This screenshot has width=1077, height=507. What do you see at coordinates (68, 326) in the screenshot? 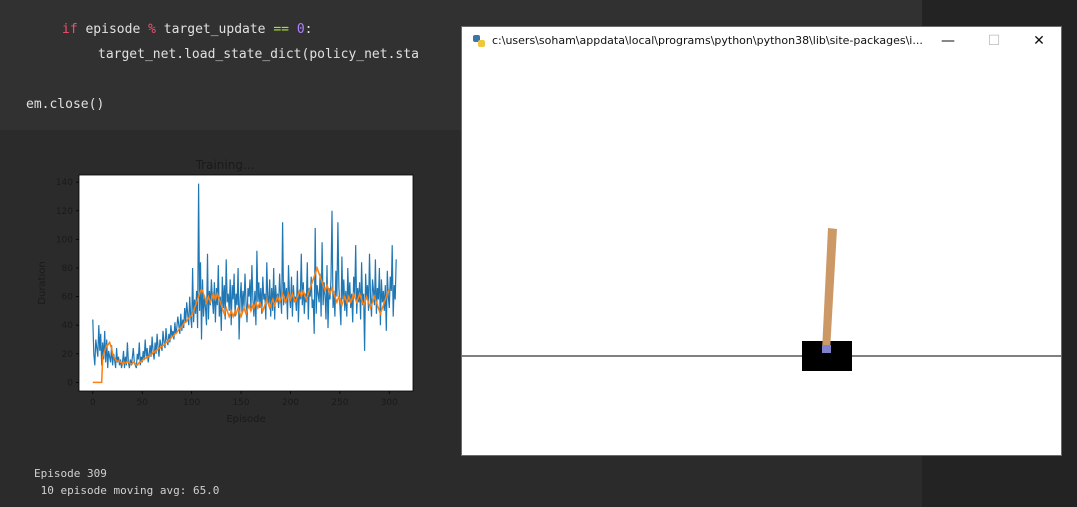
I see `y-tick-label: 40` at bounding box center [68, 326].